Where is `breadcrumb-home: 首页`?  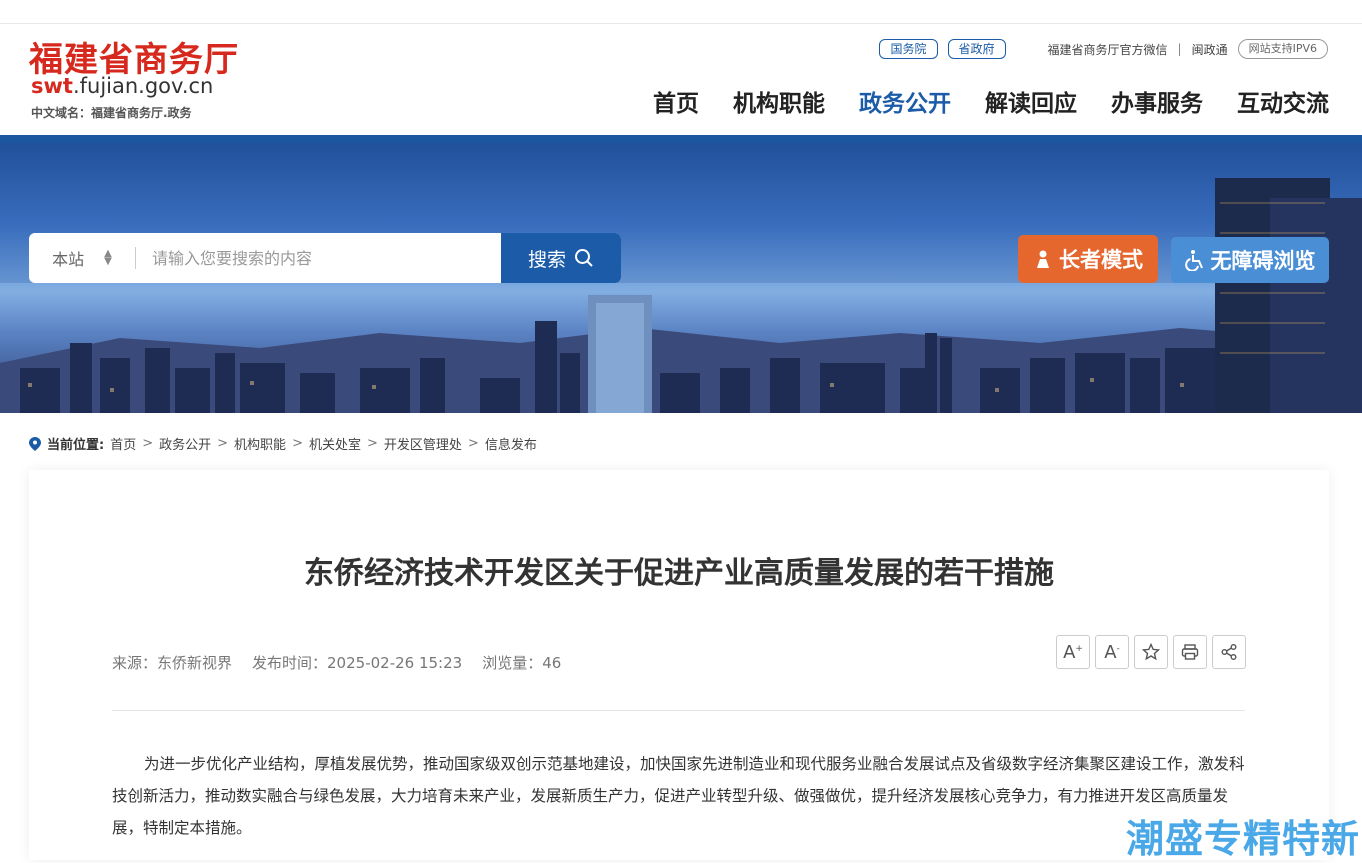 breadcrumb-home: 首页 is located at coordinates (123, 443).